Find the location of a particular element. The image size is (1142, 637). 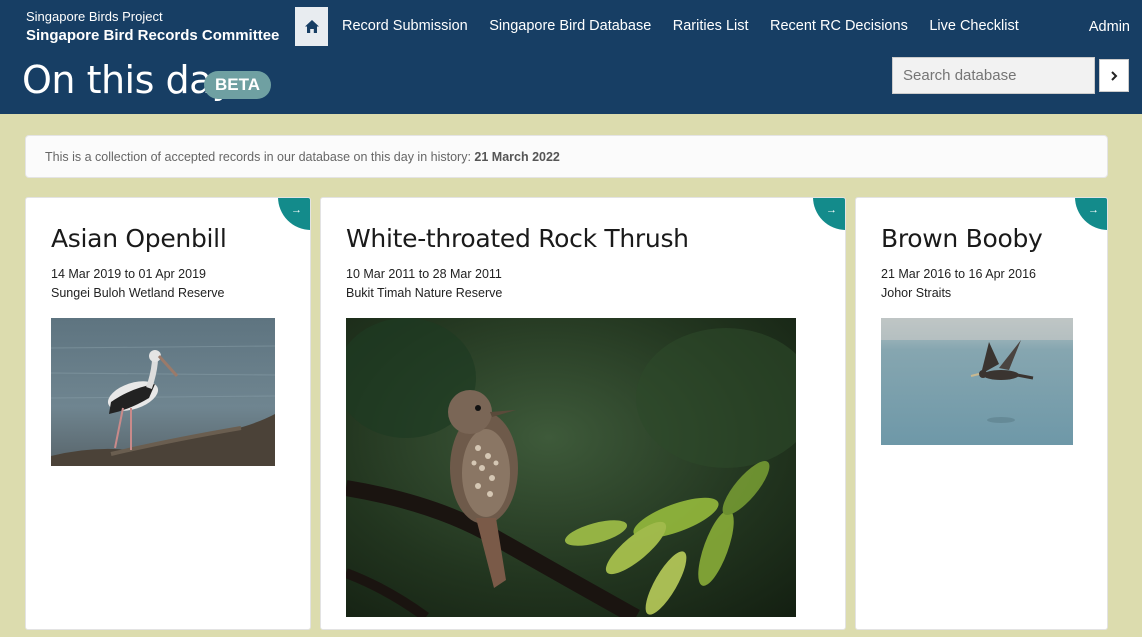

home-button is located at coordinates (311, 26).